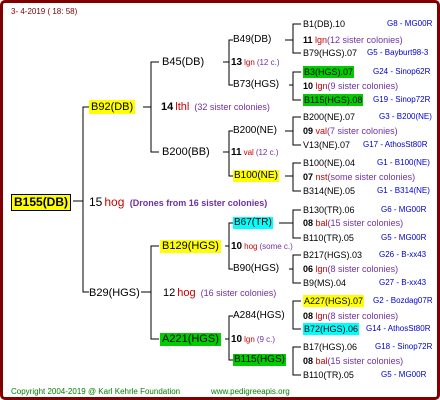 This screenshot has width=440, height=400. I want to click on gen4-node-16: B110(TR).05, so click(328, 375).